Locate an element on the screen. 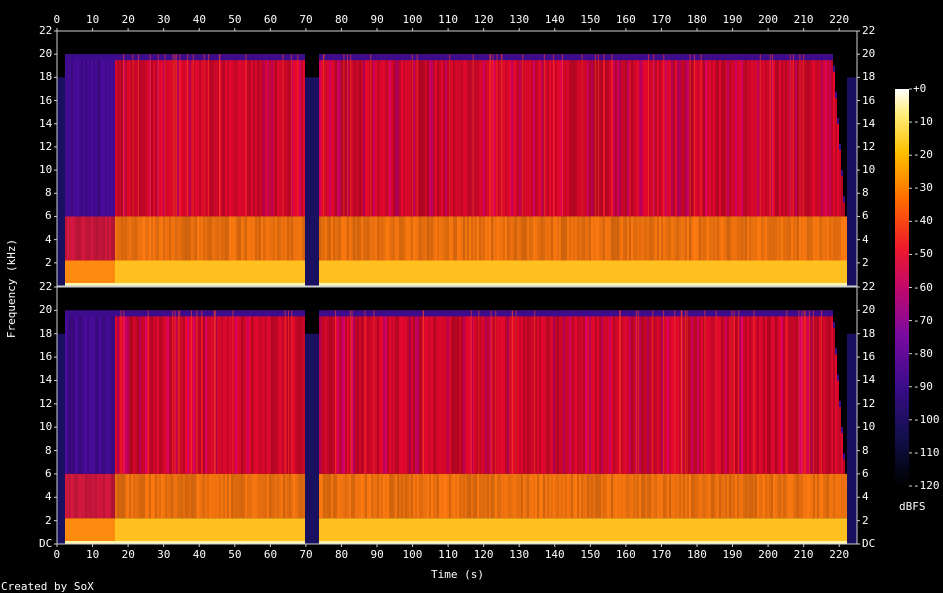 This screenshot has height=593, width=943. x-tick-label-bottom: 0 is located at coordinates (57, 554).